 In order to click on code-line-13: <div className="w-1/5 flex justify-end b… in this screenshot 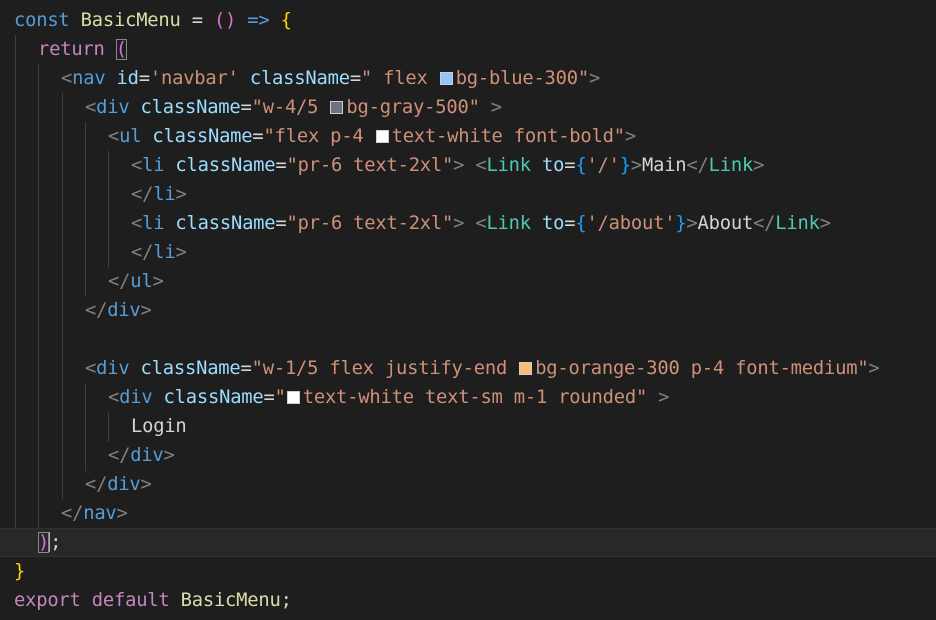, I will do `click(468, 368)`.